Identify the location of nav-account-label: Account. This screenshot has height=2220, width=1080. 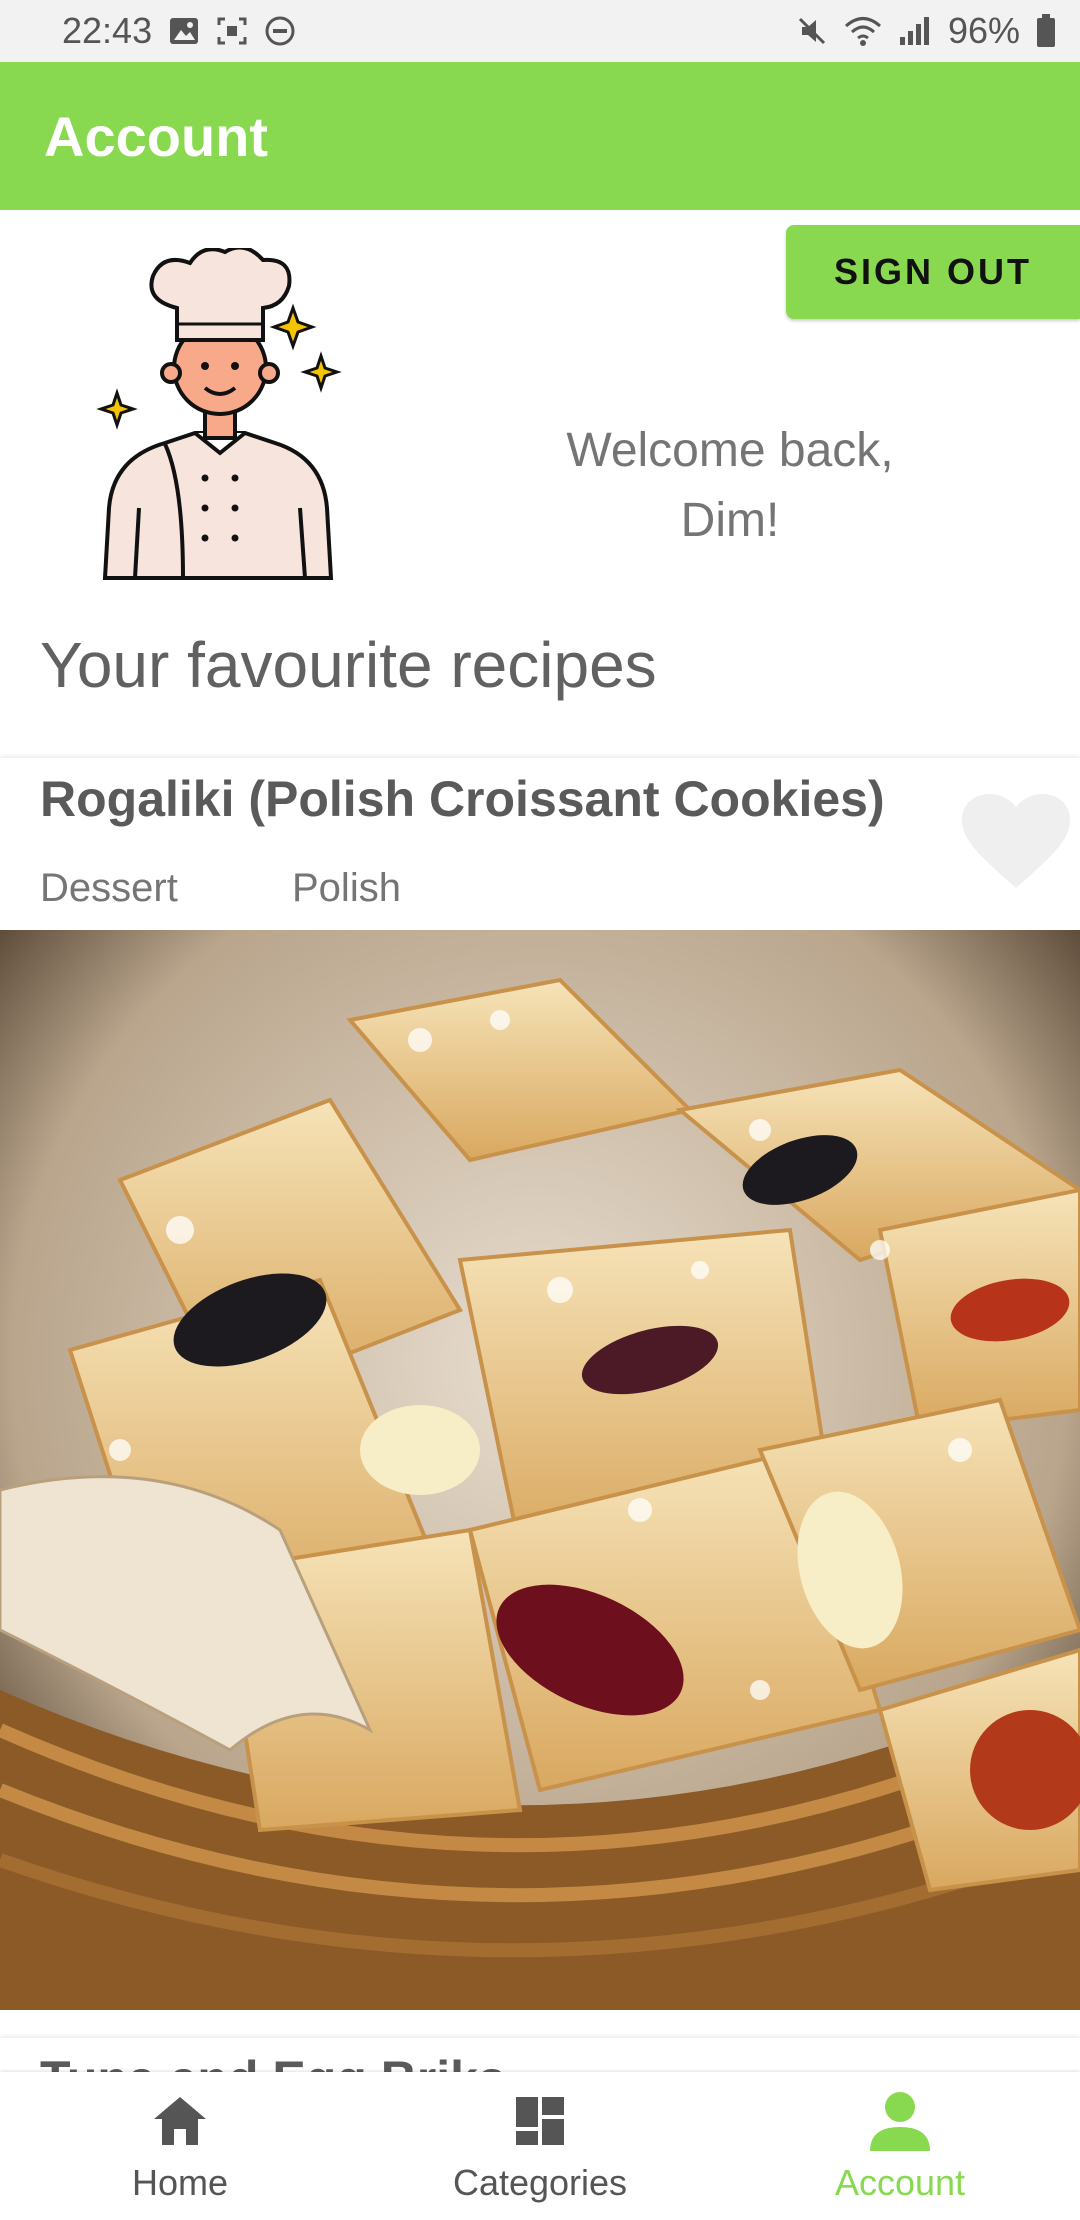
(900, 2182).